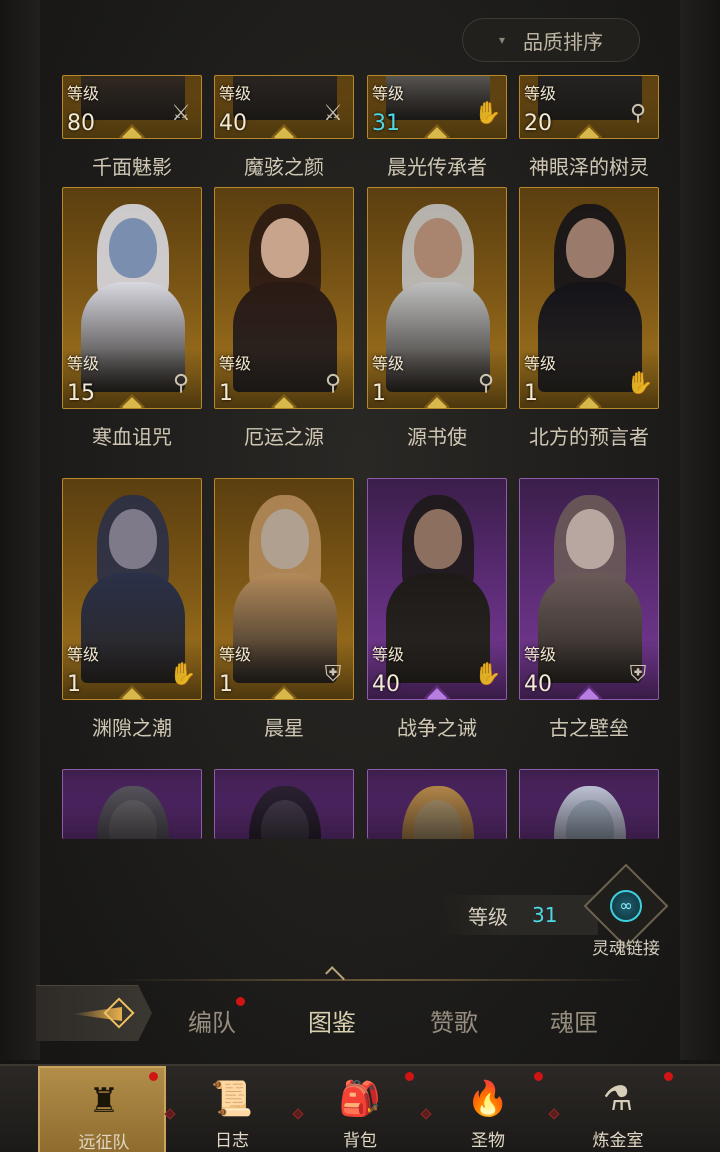  Describe the element at coordinates (437, 107) in the screenshot. I see `hero-portrait: 等级 31 ✋` at that location.